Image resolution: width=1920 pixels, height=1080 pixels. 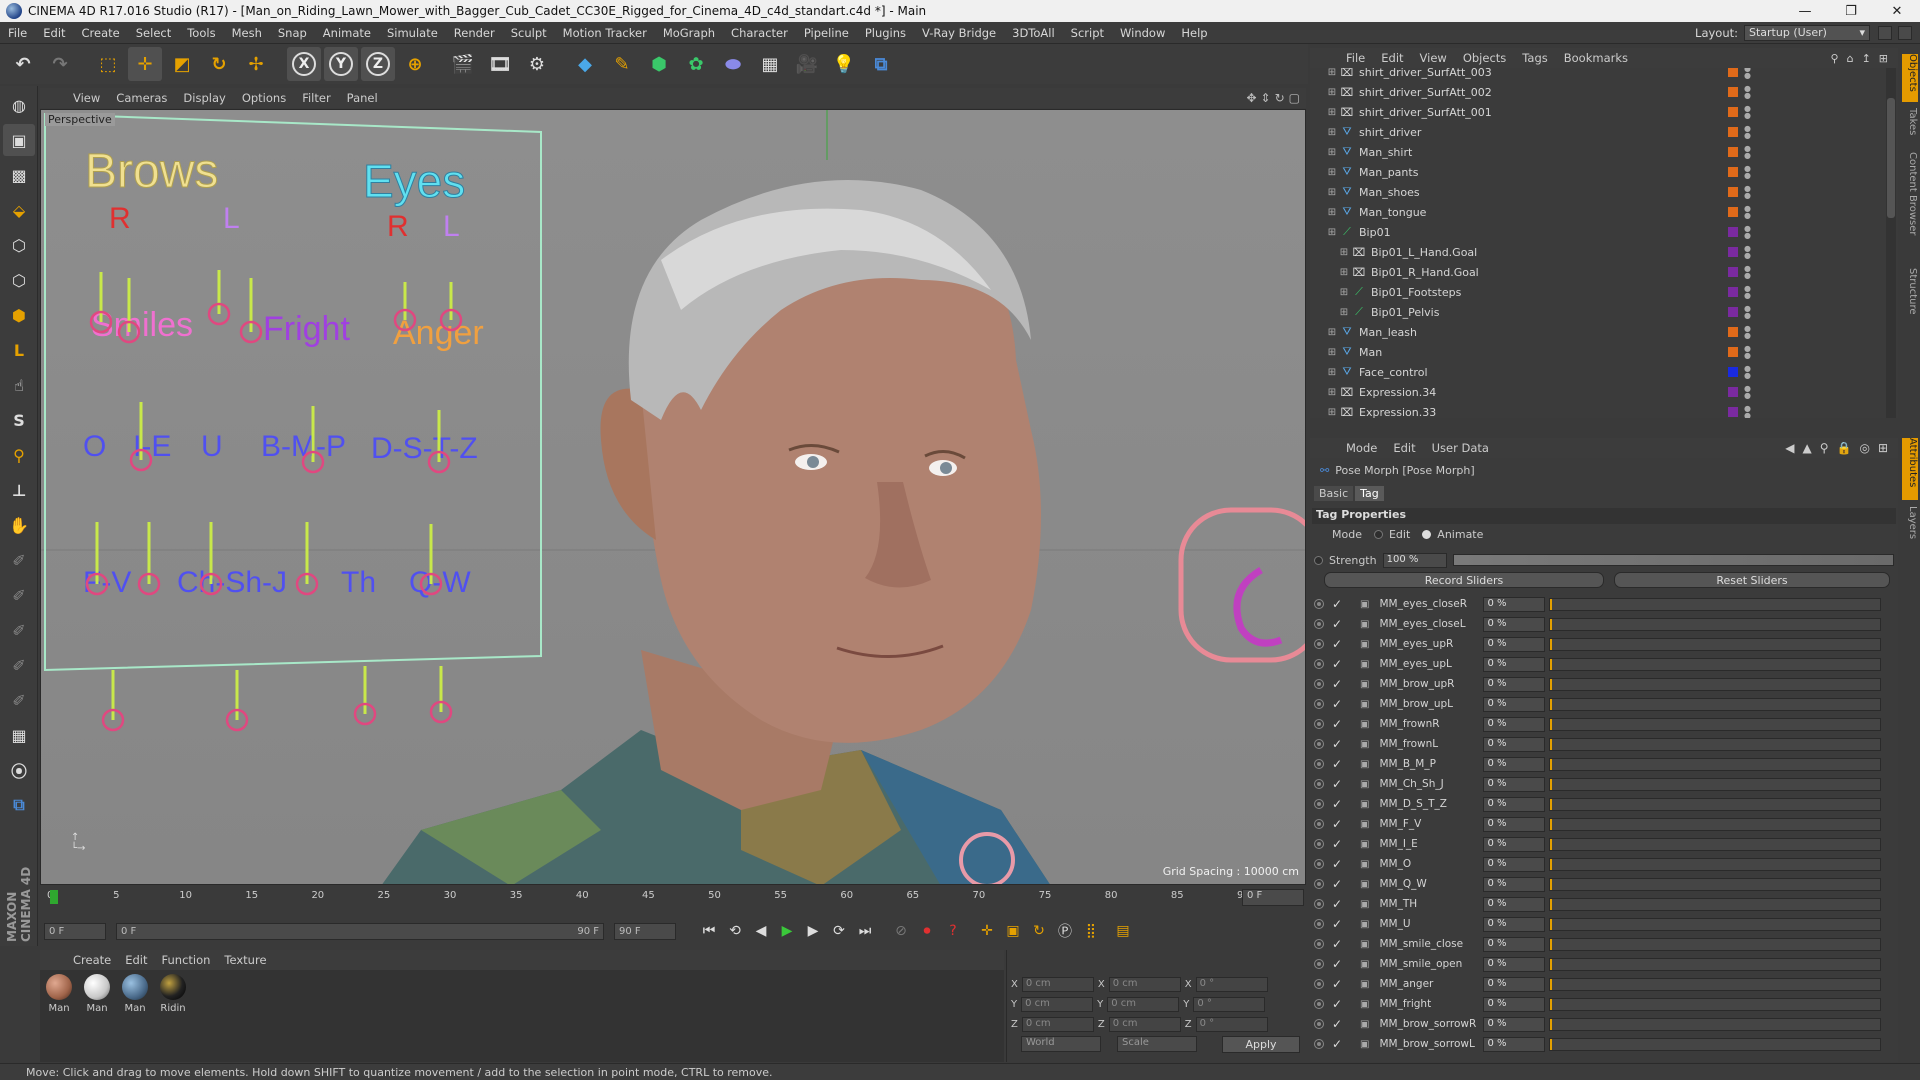 I want to click on minimize-button: —, so click(x=1805, y=11).